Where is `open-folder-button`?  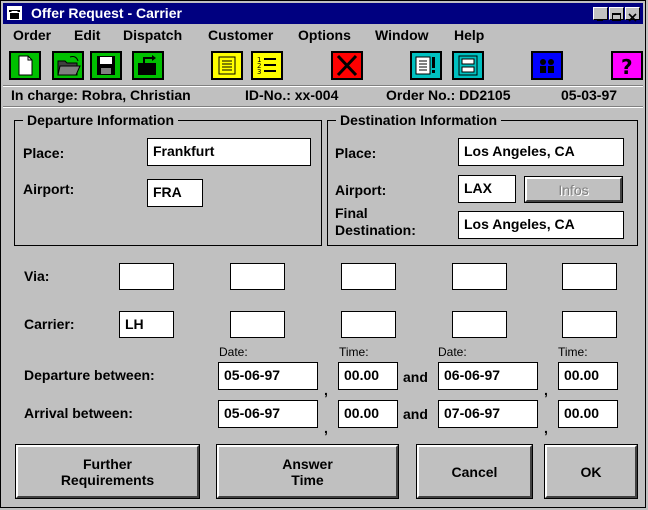
open-folder-button is located at coordinates (68, 65).